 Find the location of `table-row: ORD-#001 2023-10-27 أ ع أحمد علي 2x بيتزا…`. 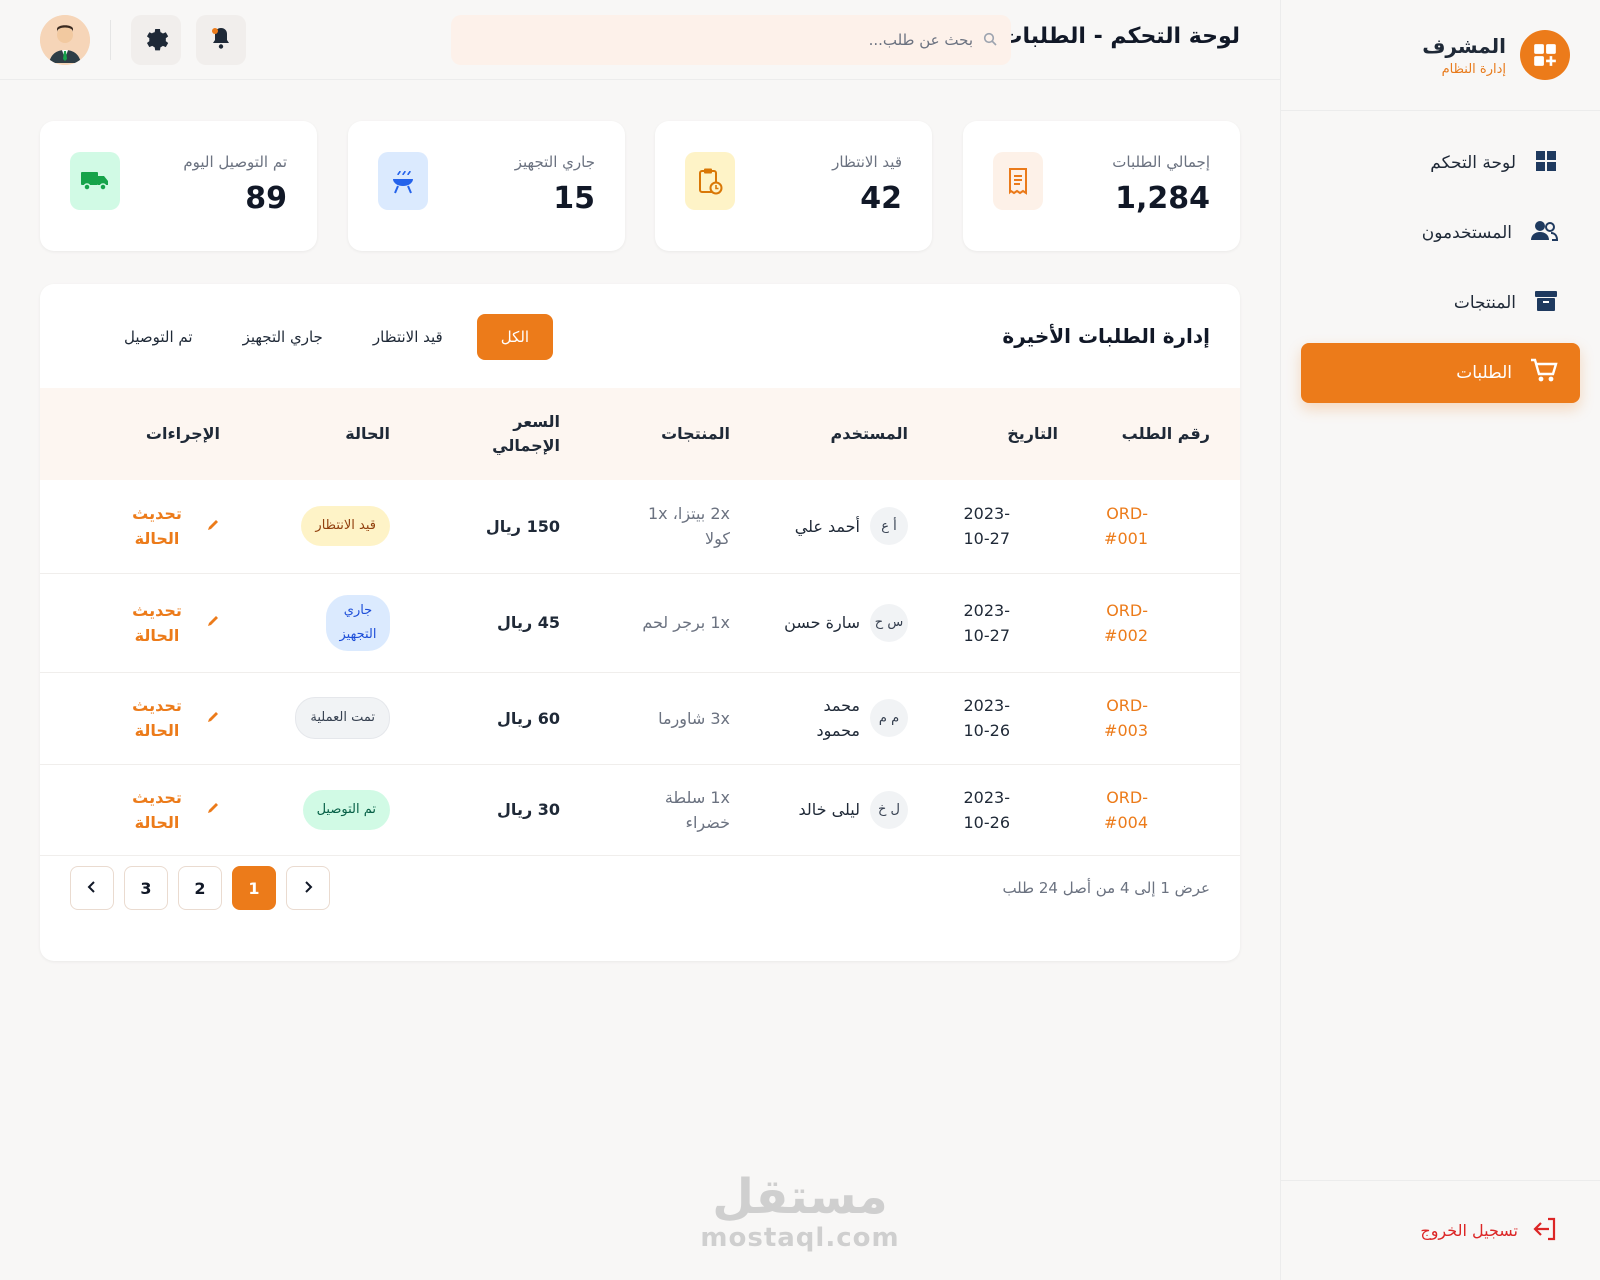

table-row: ORD-#001 2023-10-27 أ ع أحمد علي 2x بيتزا… is located at coordinates (640, 526).